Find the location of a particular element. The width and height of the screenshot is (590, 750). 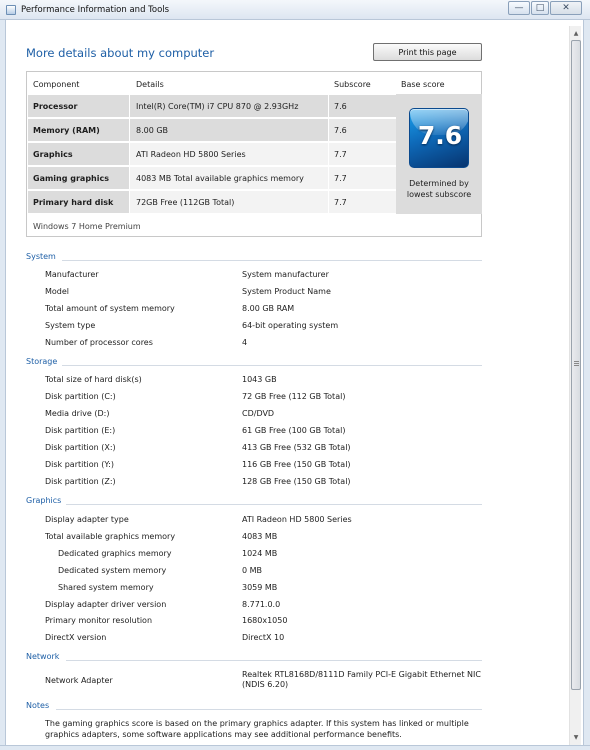

close-button: ✕ is located at coordinates (566, 8).